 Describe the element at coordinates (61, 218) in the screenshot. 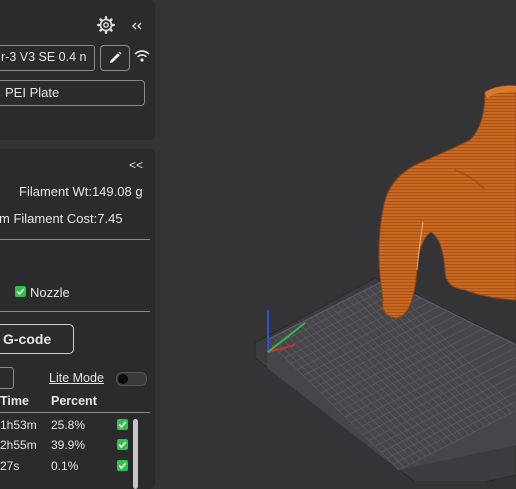

I see `filament-cost: m Filament Cost:7.45` at that location.